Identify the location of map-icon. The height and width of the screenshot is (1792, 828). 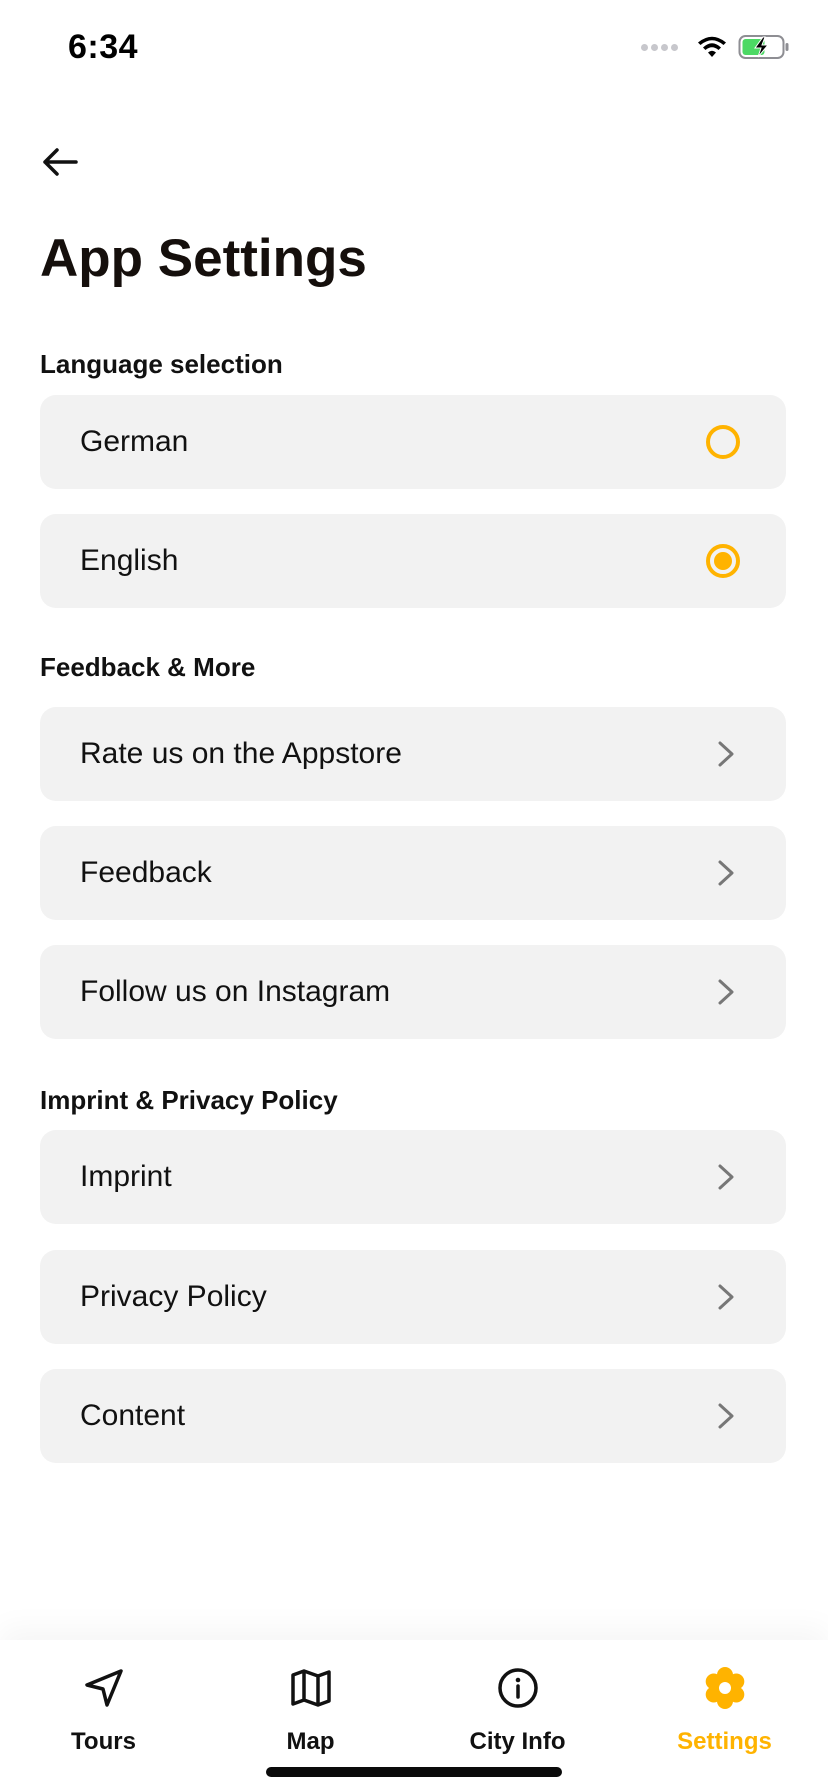
(311, 1688).